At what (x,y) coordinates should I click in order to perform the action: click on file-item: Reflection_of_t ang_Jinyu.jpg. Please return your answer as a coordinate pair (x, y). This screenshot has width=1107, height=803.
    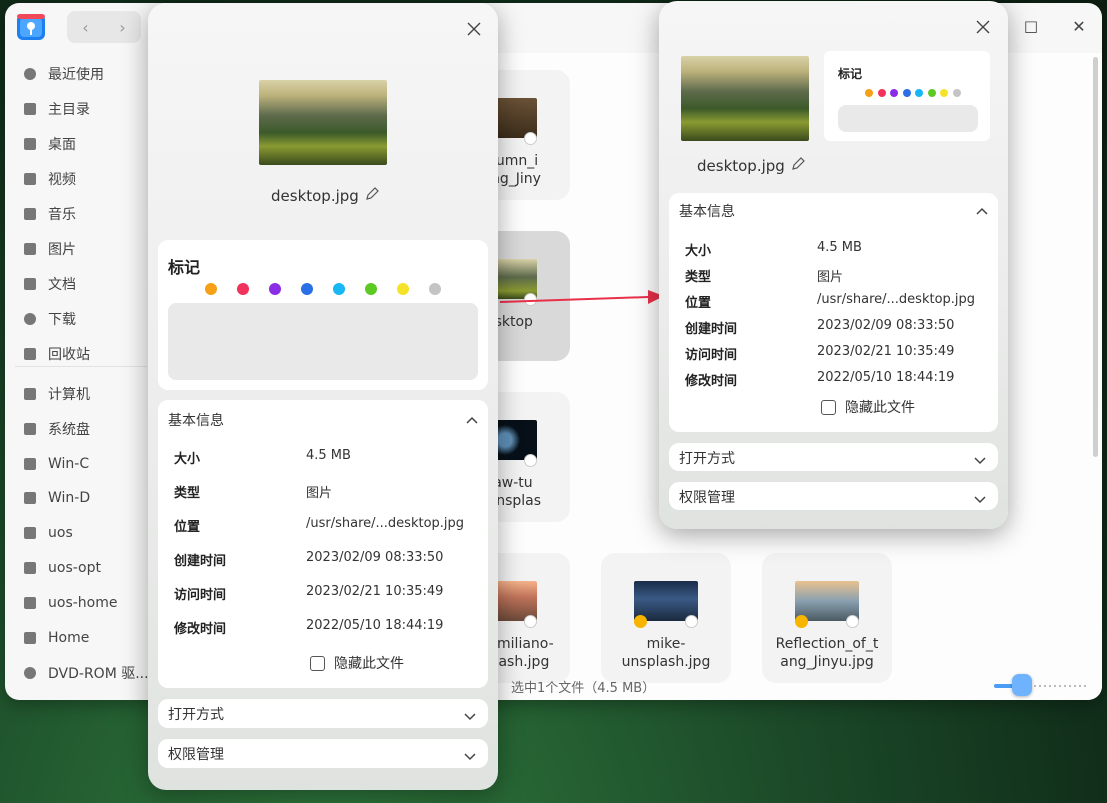
    Looking at the image, I should click on (827, 618).